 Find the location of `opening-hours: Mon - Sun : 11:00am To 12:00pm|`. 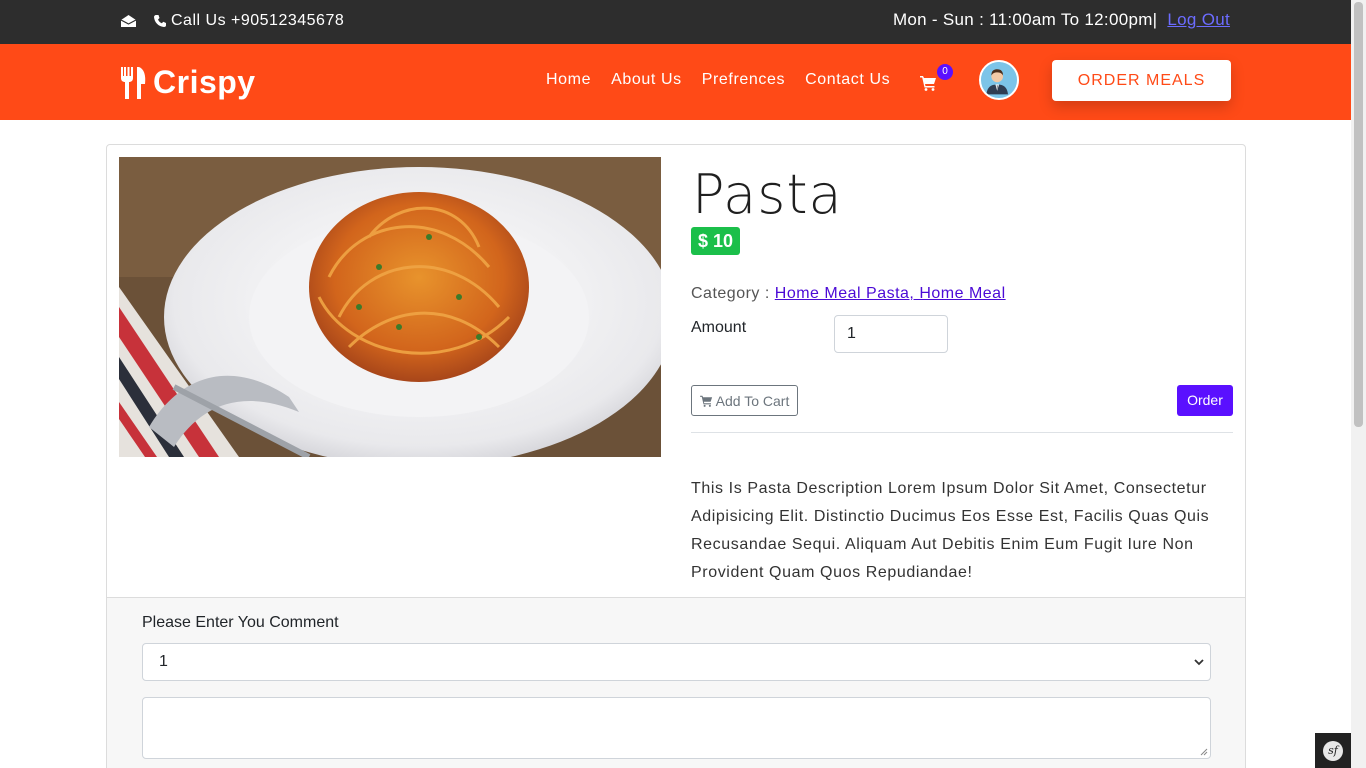

opening-hours: Mon - Sun : 11:00am To 12:00pm| is located at coordinates (1025, 19).